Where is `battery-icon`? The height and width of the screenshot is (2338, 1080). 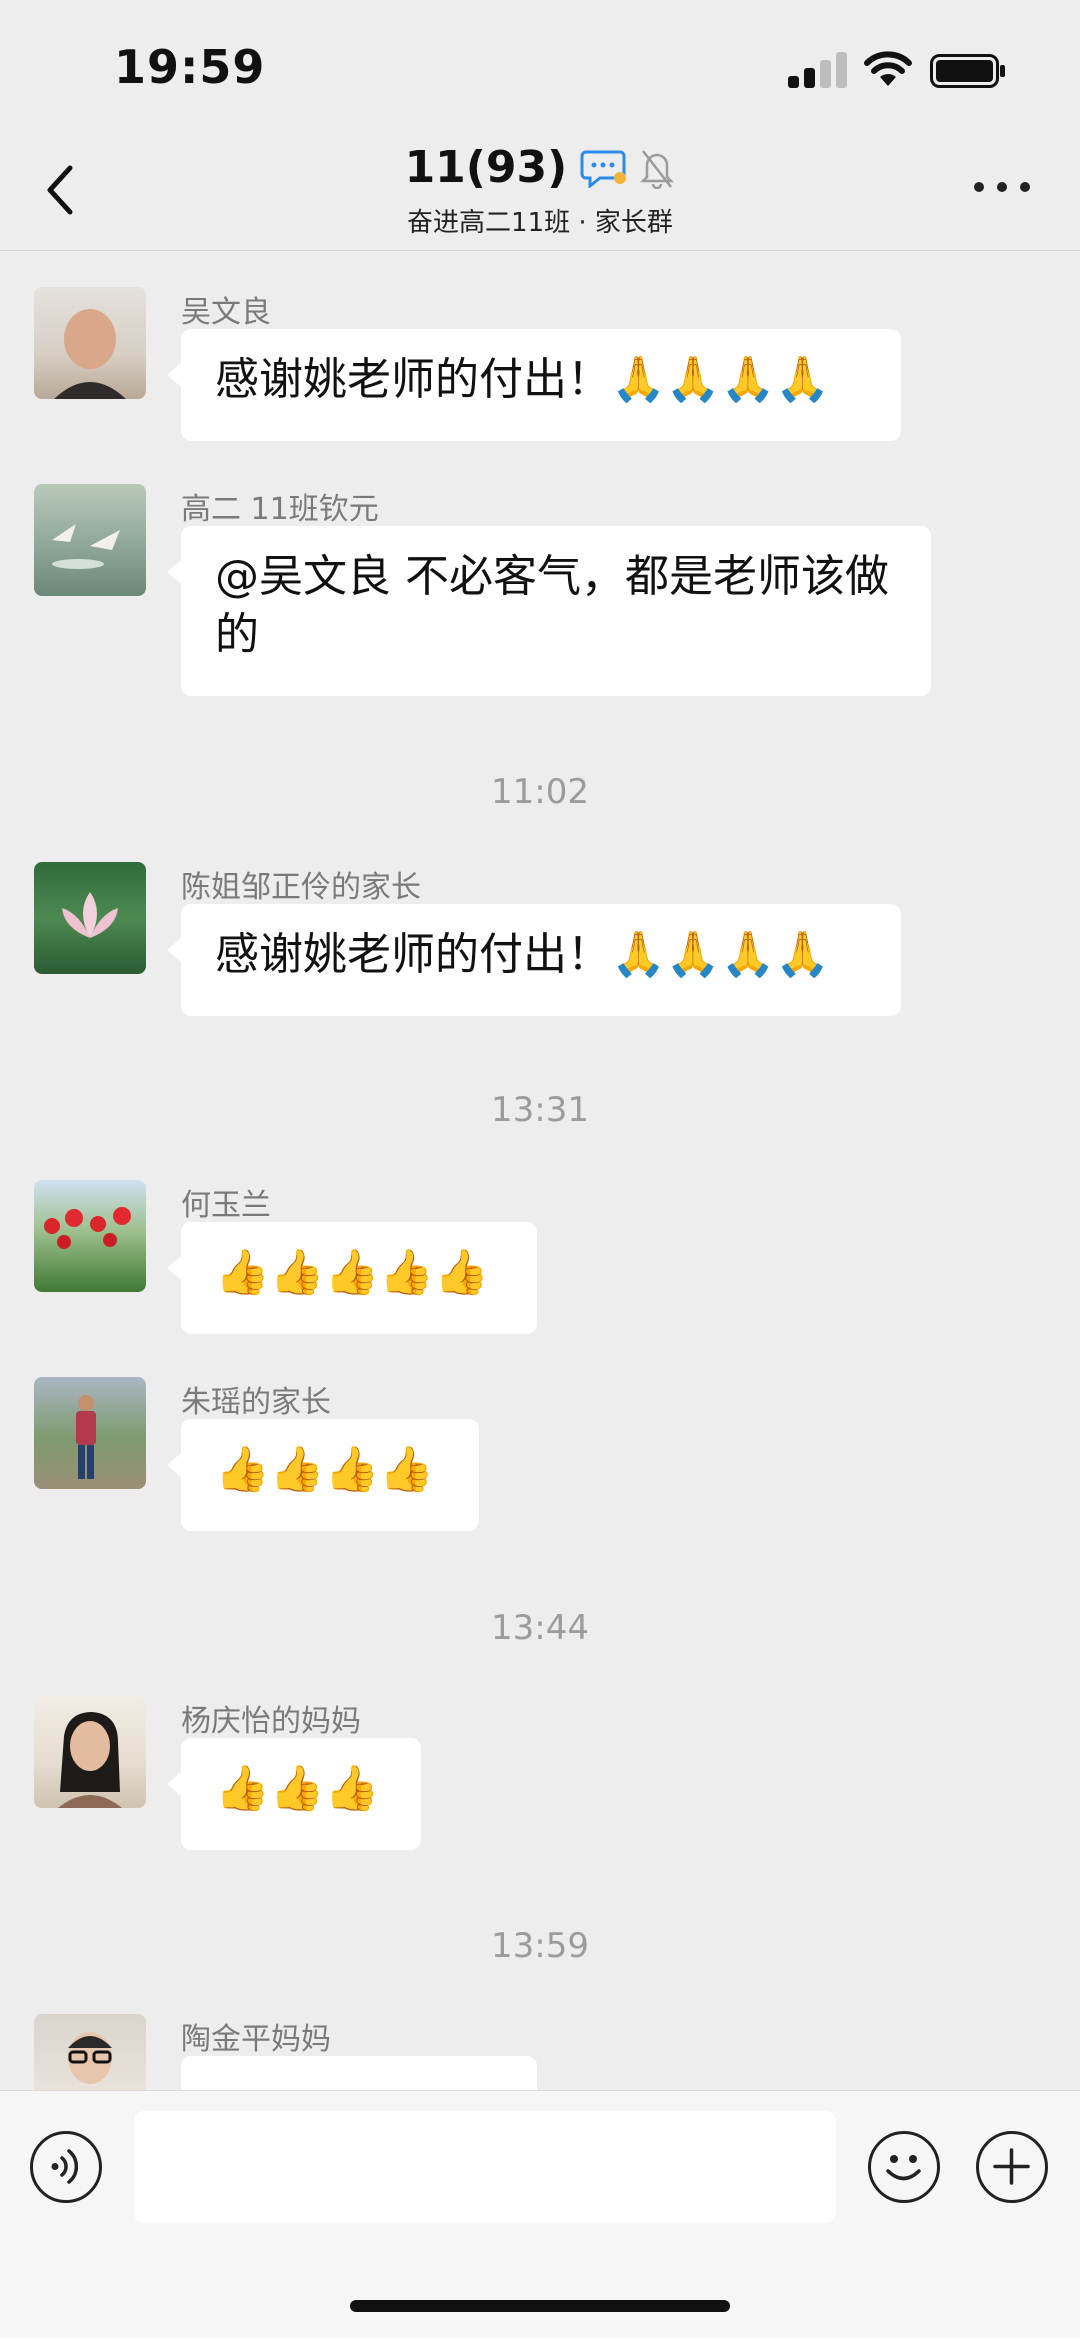 battery-icon is located at coordinates (967, 71).